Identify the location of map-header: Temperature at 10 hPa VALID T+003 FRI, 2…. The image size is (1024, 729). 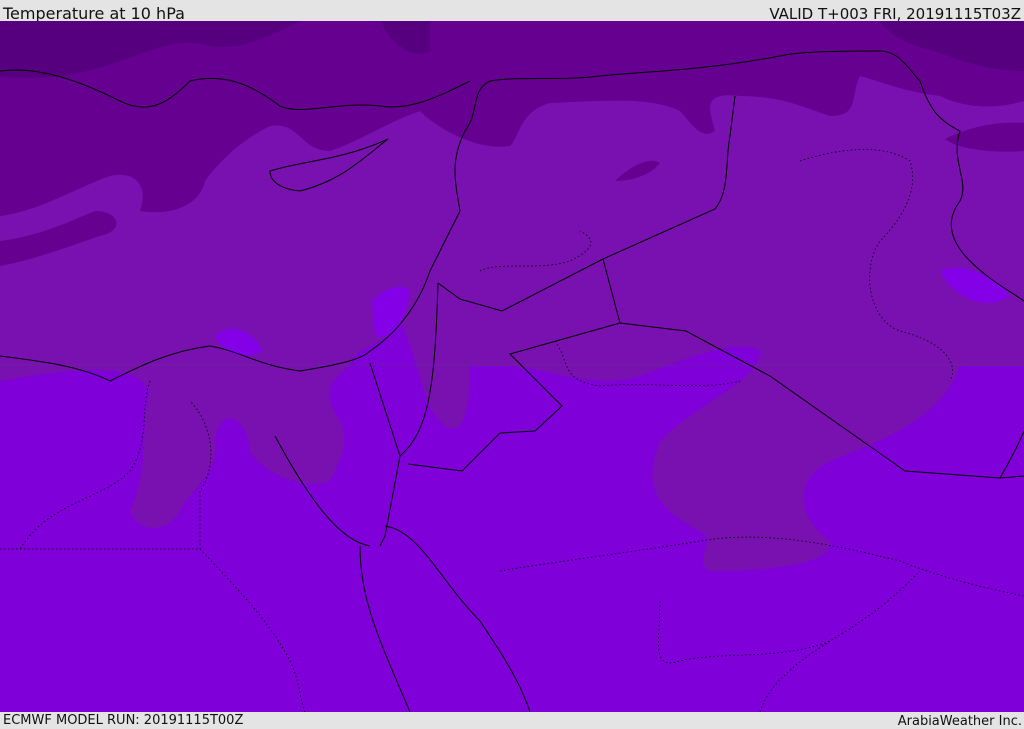
(512, 11).